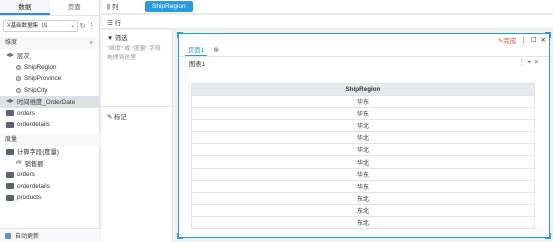 Image resolution: width=553 pixels, height=242 pixels. Describe the element at coordinates (38, 153) in the screenshot. I see `tree-item-label: 计算字段(度量)` at that location.